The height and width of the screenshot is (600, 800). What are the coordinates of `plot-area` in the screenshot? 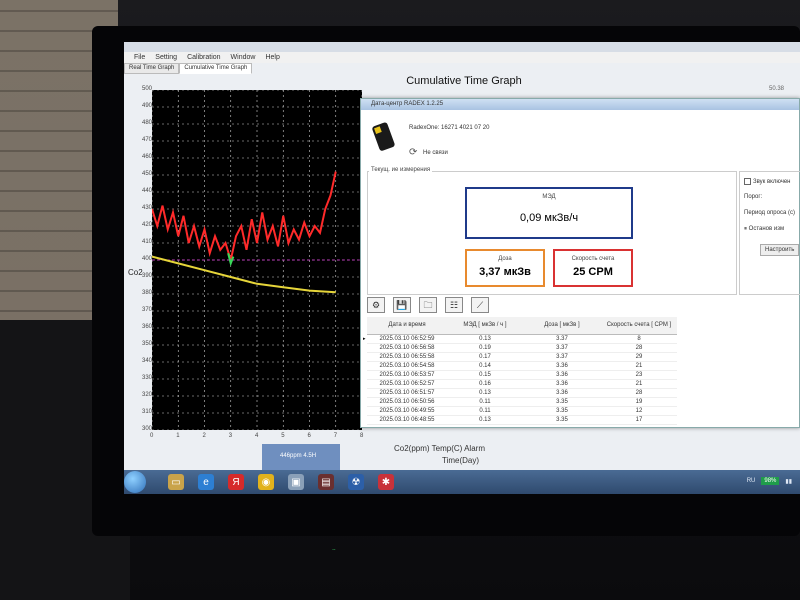 It's located at (257, 260).